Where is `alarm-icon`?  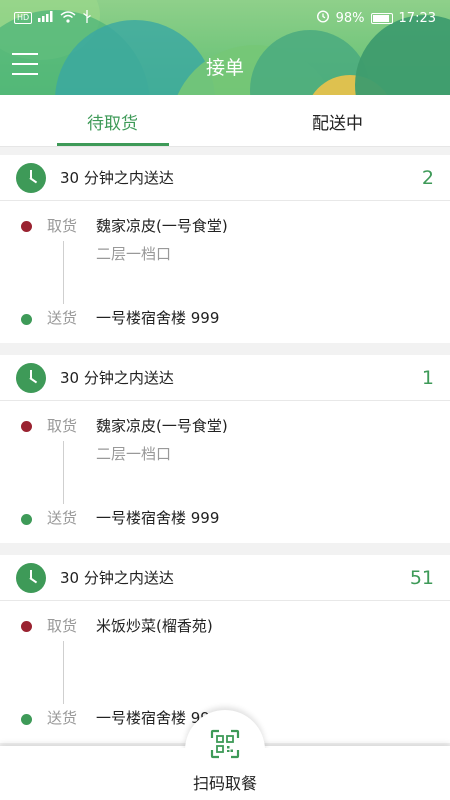 alarm-icon is located at coordinates (323, 18).